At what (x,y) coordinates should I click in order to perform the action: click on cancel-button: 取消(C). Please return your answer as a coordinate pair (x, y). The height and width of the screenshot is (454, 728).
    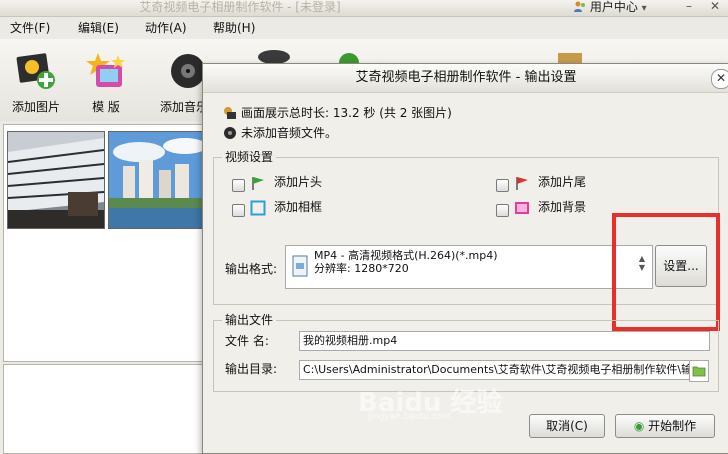
    Looking at the image, I should click on (567, 426).